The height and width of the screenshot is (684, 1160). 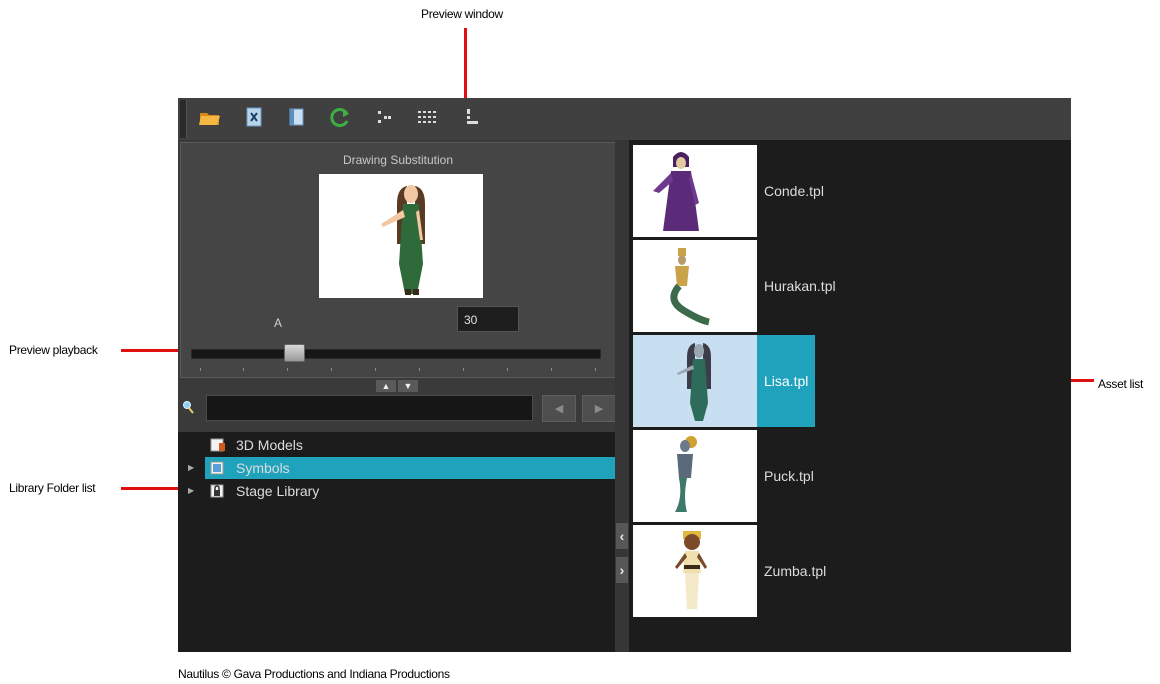 I want to click on search-input, so click(x=369, y=408).